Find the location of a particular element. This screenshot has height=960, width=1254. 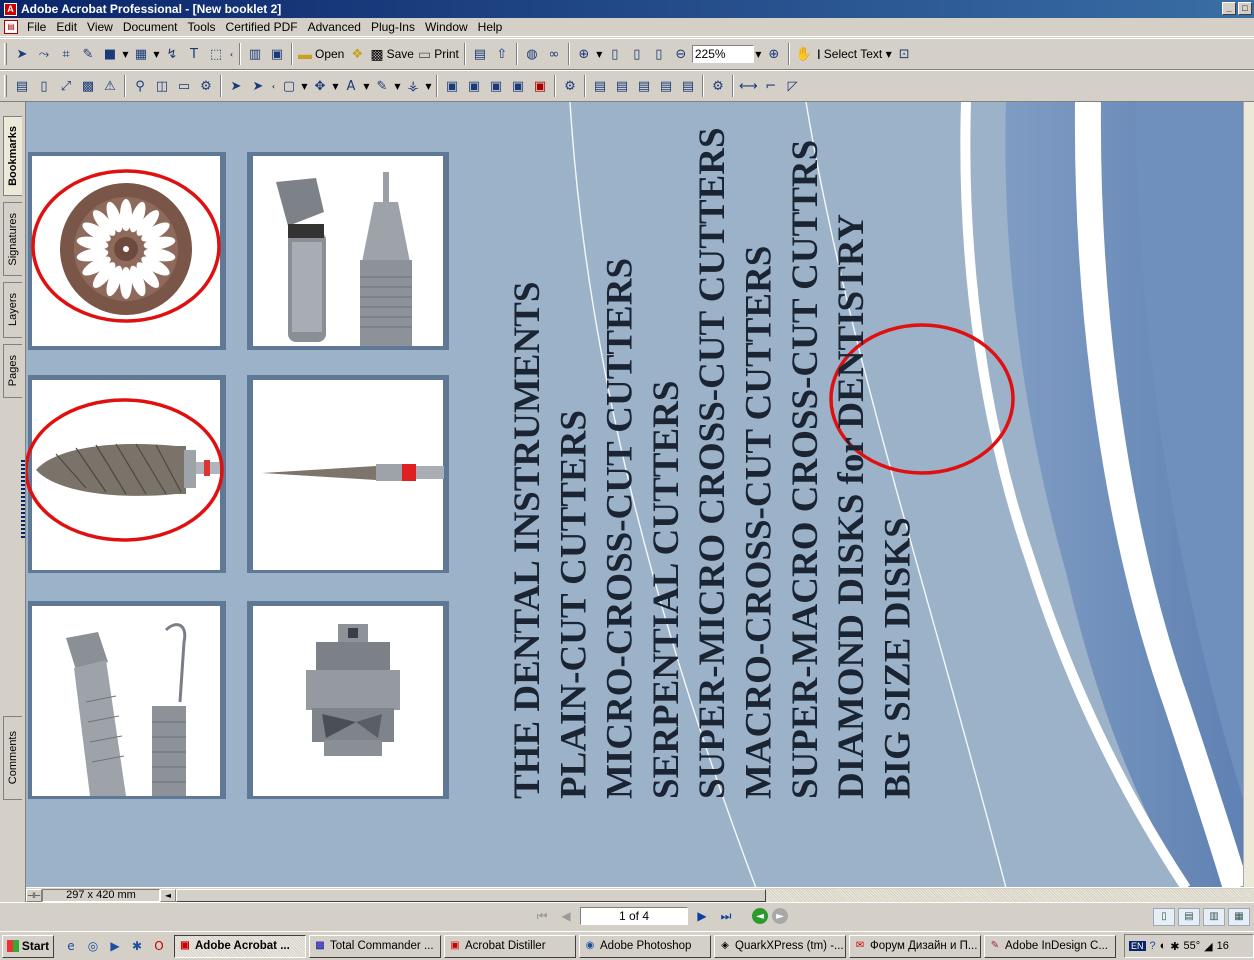

menu-file: File is located at coordinates (36, 27).